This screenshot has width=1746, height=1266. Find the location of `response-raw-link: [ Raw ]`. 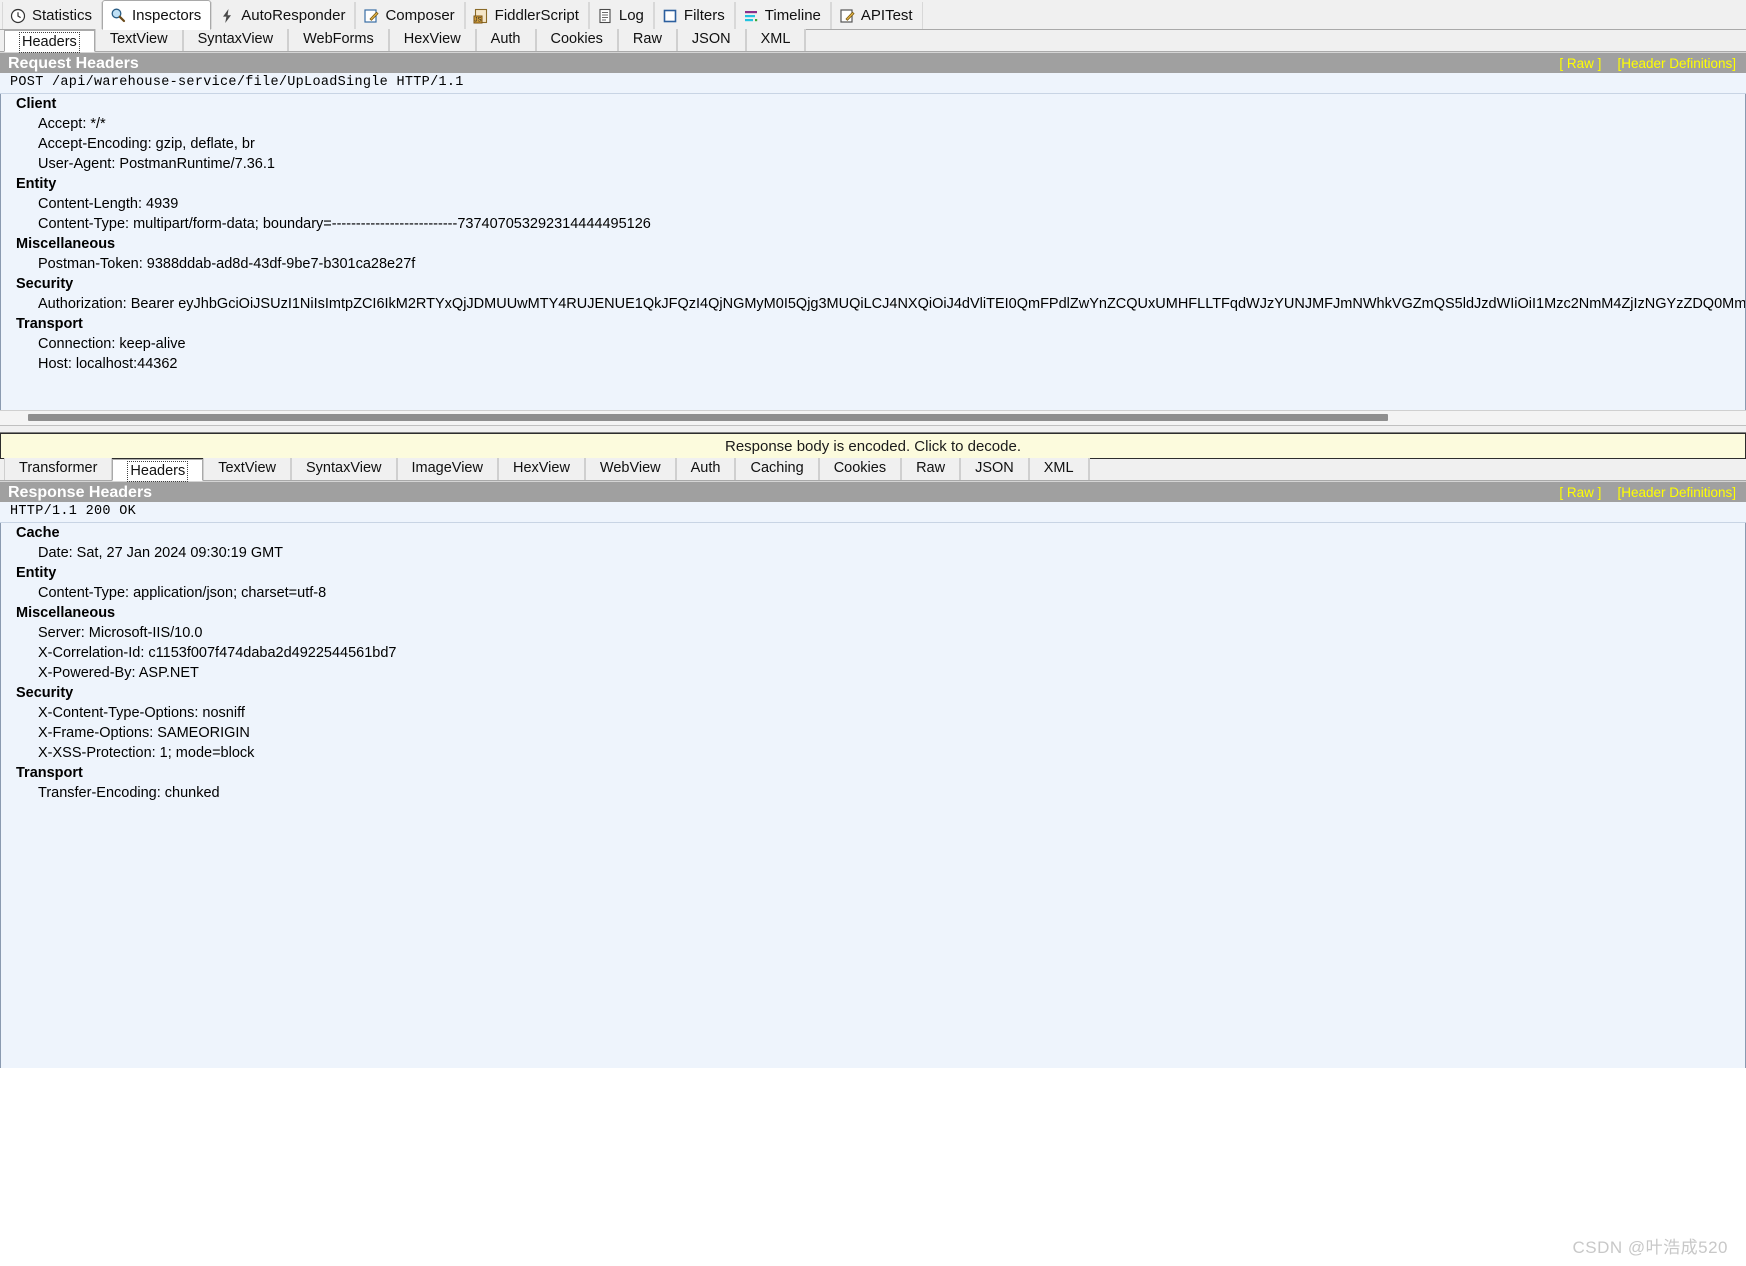

response-raw-link: [ Raw ] is located at coordinates (1580, 492).